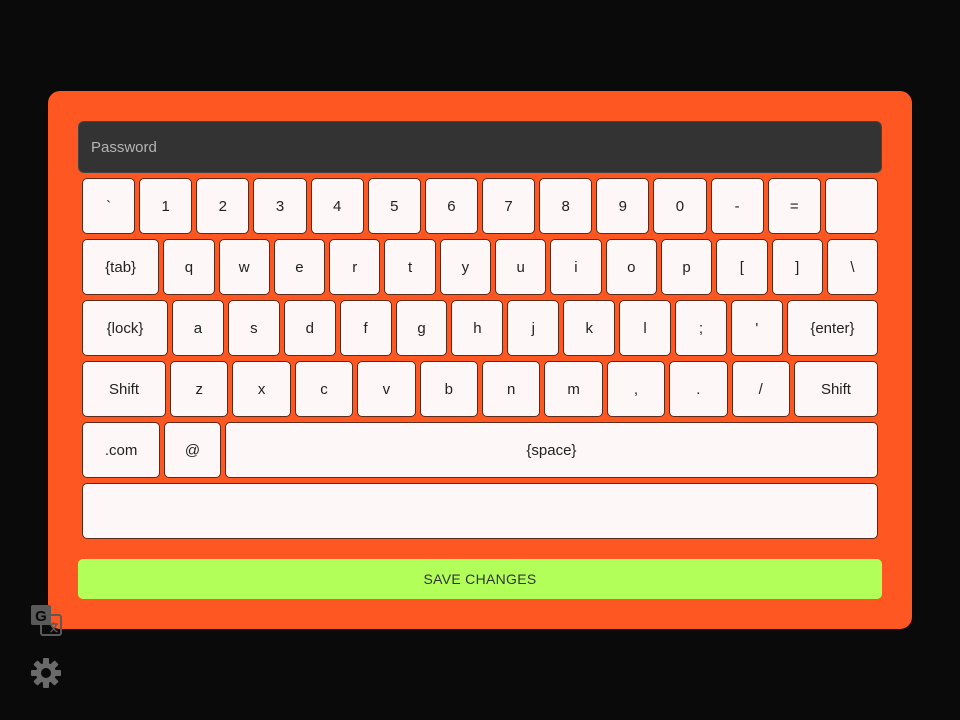  Describe the element at coordinates (756, 328) in the screenshot. I see `key-quote: '` at that location.